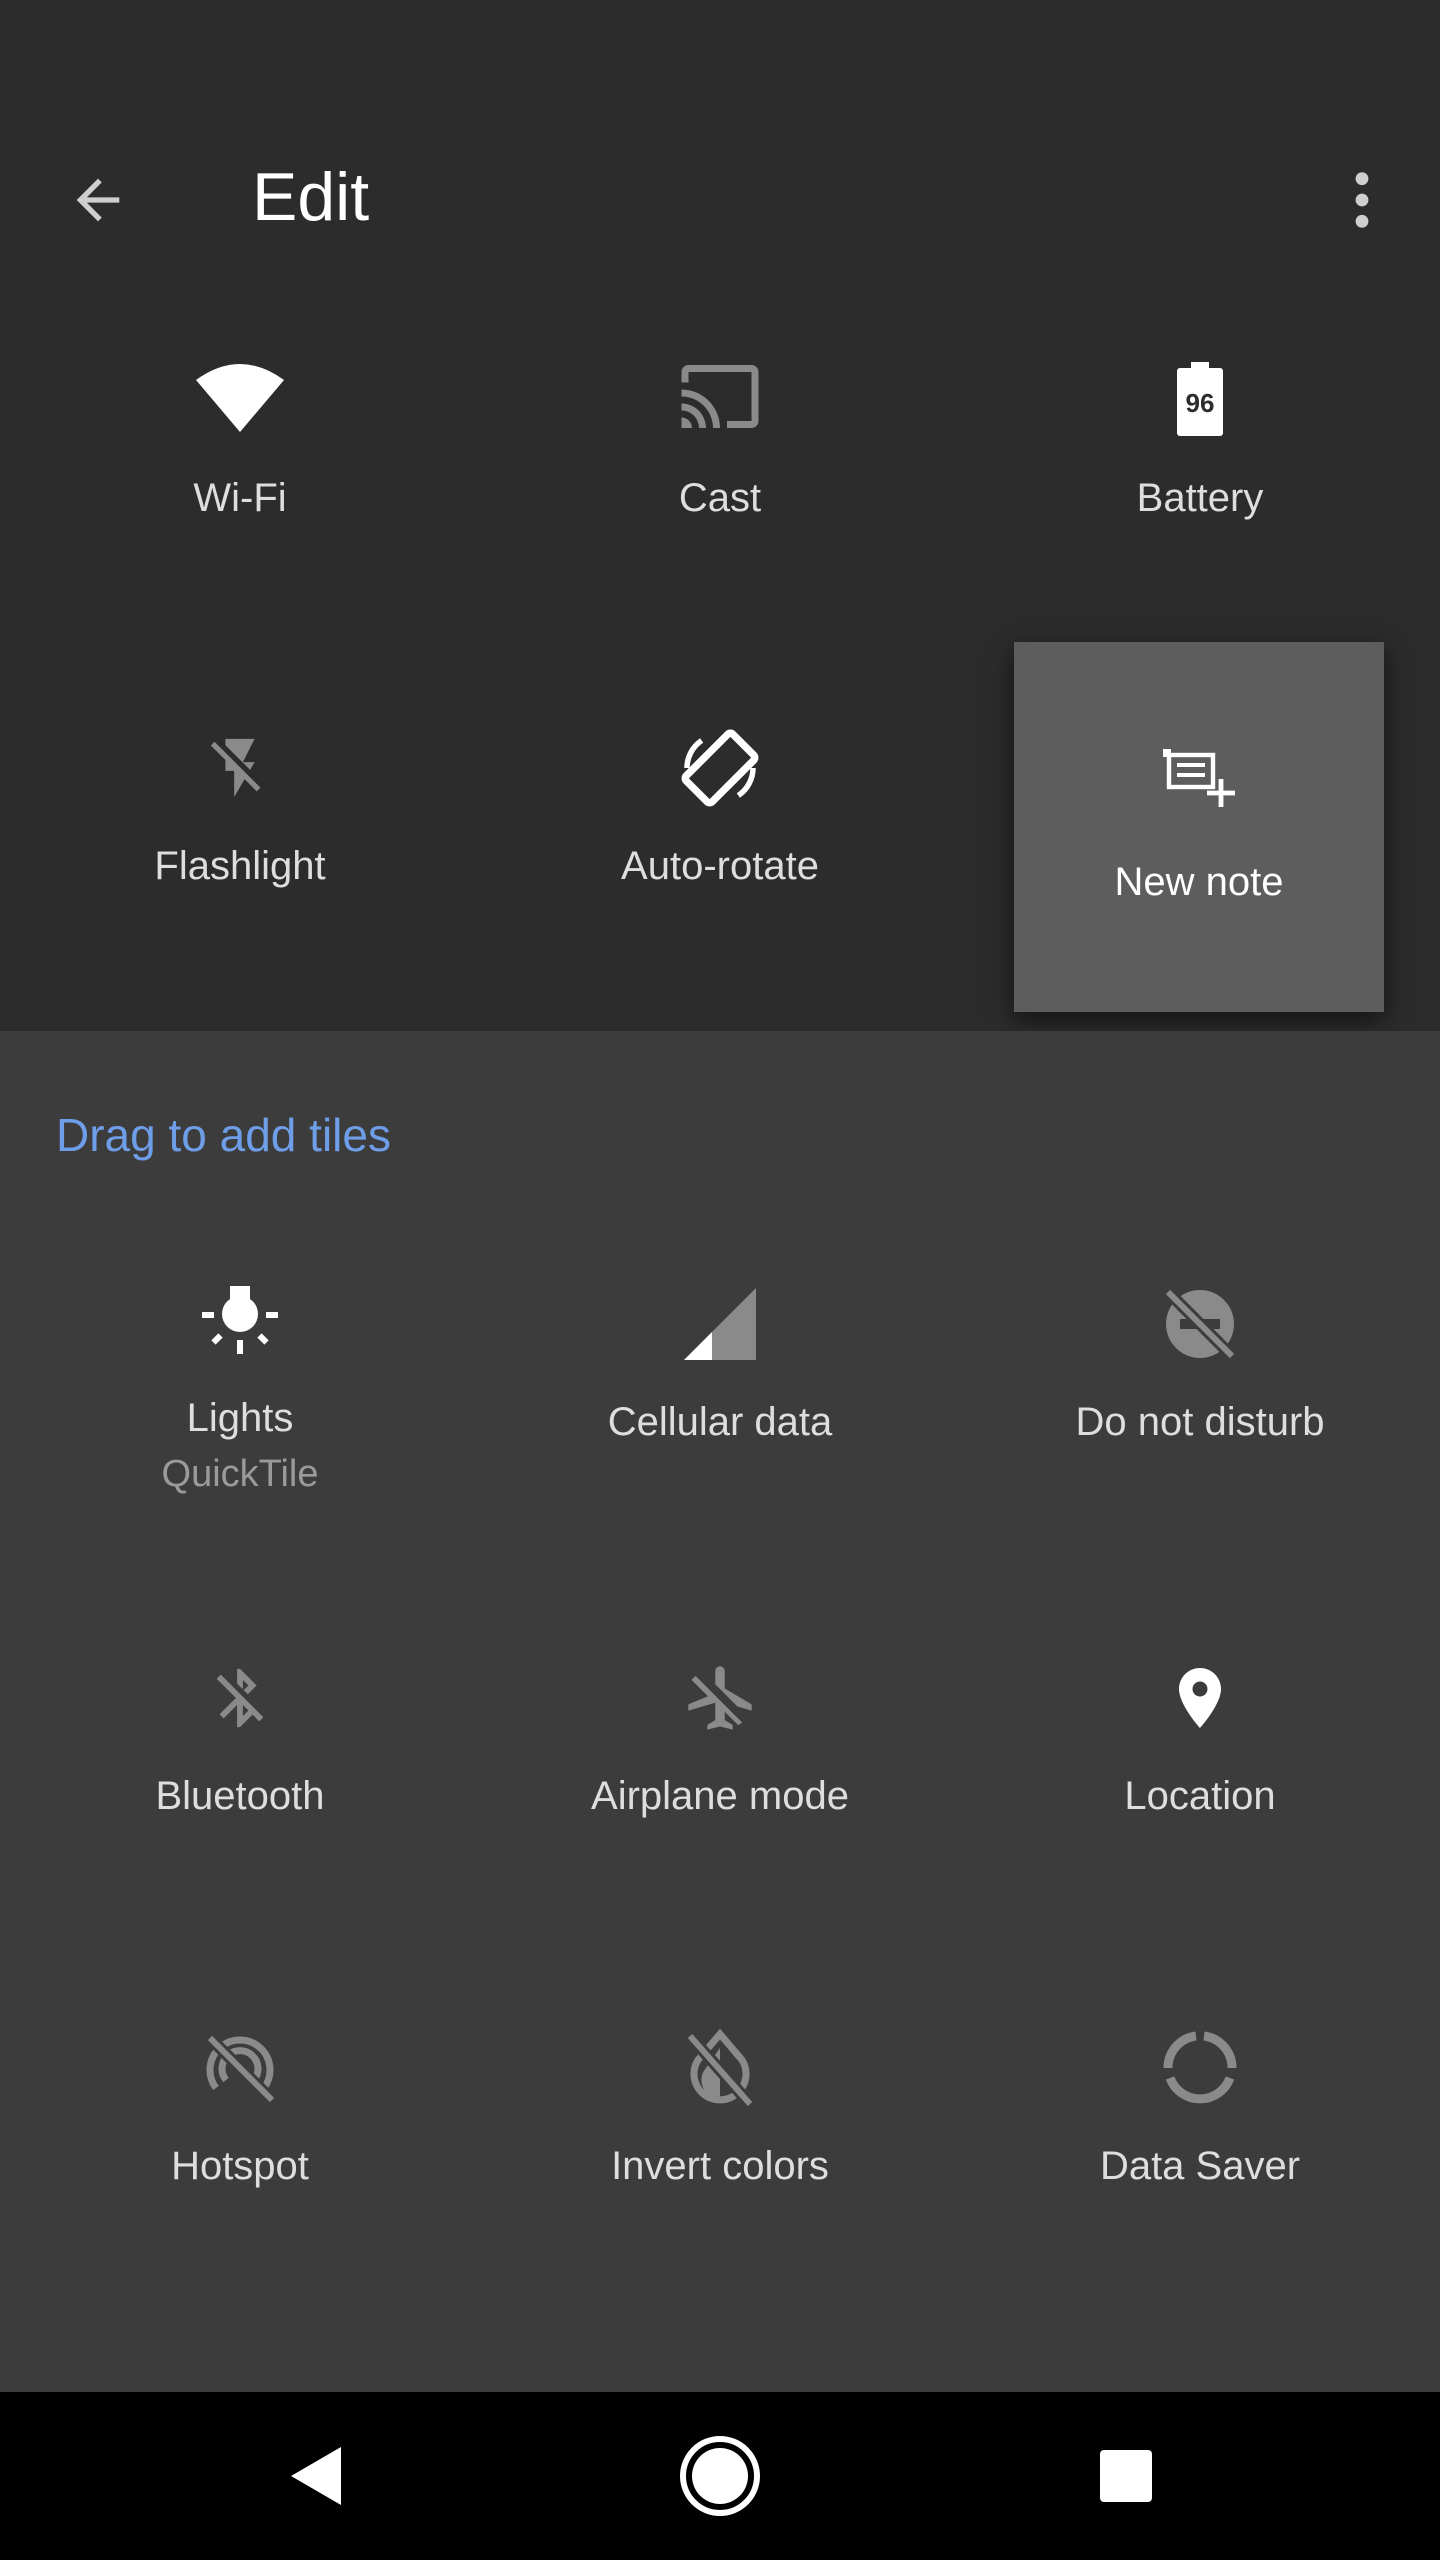 This screenshot has width=1440, height=2560. I want to click on tile-flashlight: Flashlight, so click(240, 803).